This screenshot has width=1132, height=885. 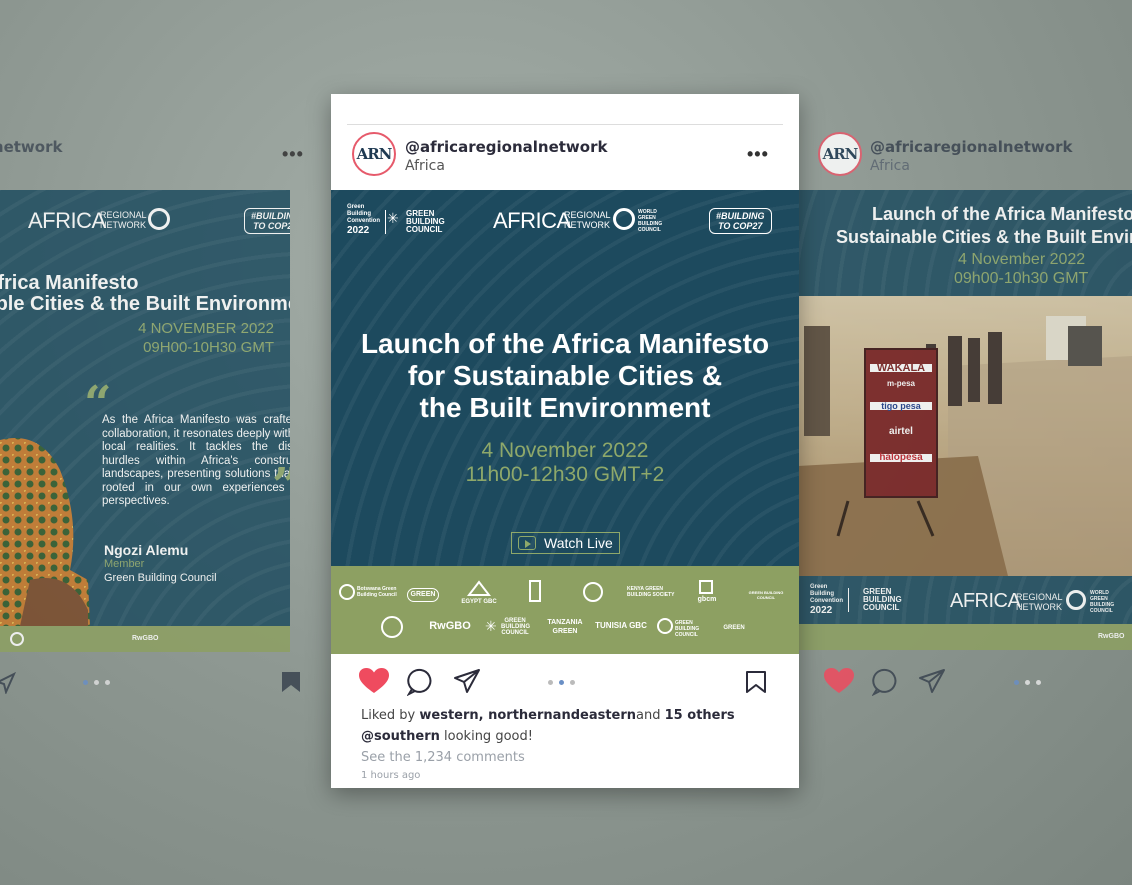 What do you see at coordinates (651, 592) in the screenshot?
I see `sponsor-kenya: KENYA GREEN BUILDING SOCIETY` at bounding box center [651, 592].